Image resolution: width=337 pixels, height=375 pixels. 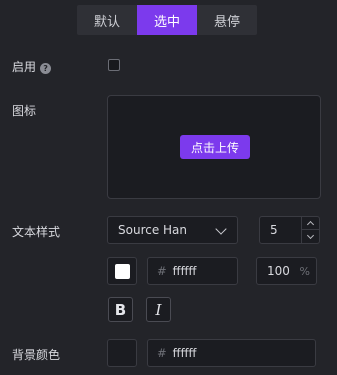 I want to click on stepper-buttons, so click(x=310, y=230).